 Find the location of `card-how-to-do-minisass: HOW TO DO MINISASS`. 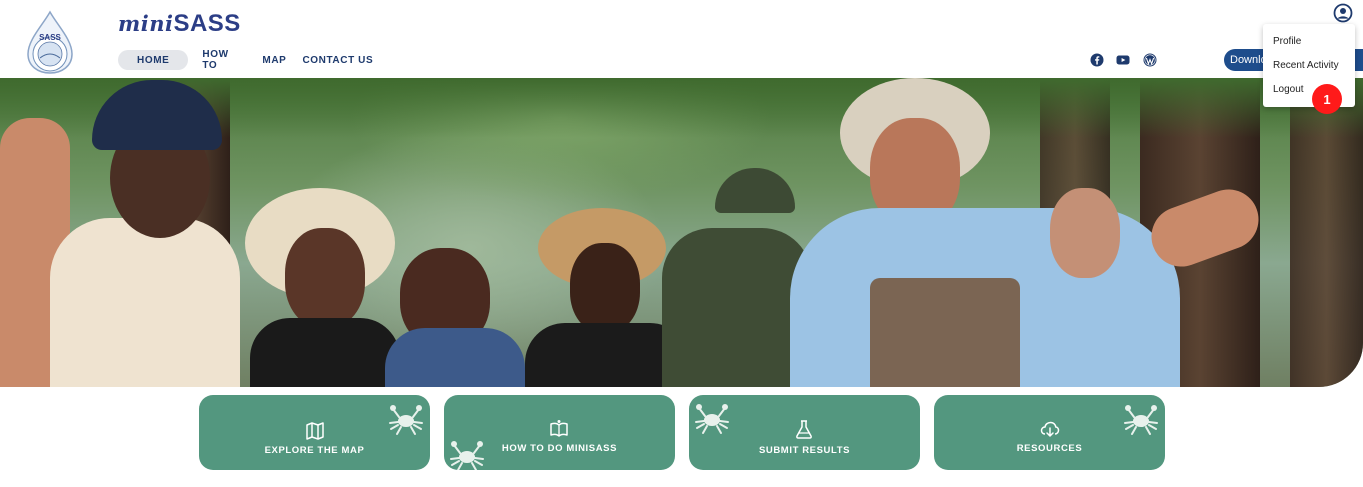

card-how-to-do-minisass: HOW TO DO MINISASS is located at coordinates (559, 432).